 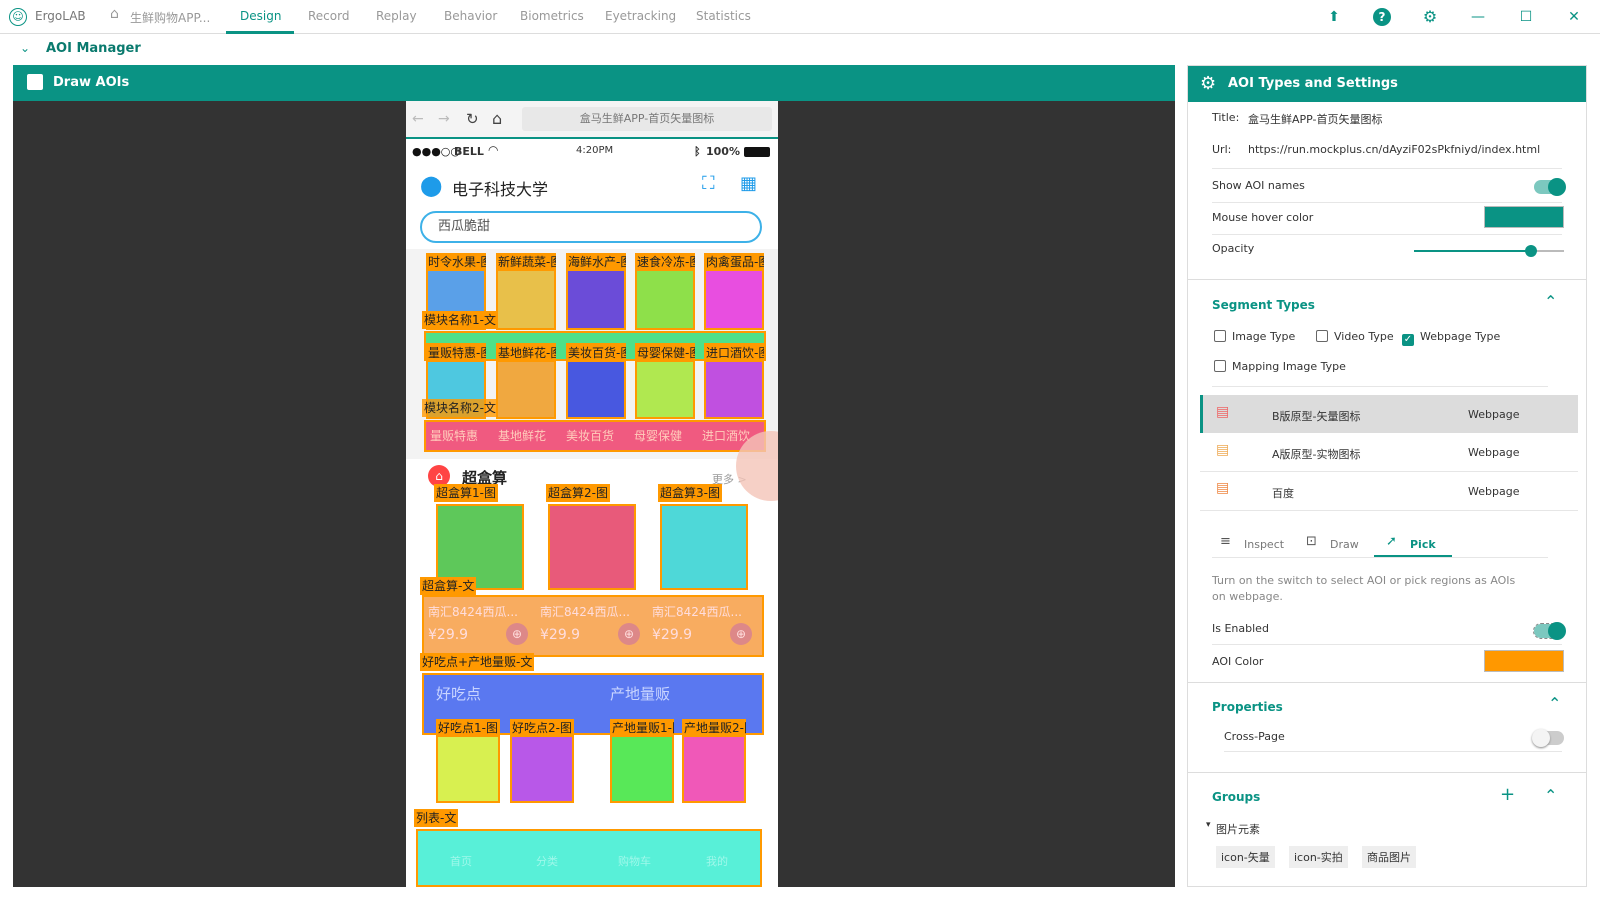 I want to click on search-input: 西瓜脆甜, so click(x=591, y=227).